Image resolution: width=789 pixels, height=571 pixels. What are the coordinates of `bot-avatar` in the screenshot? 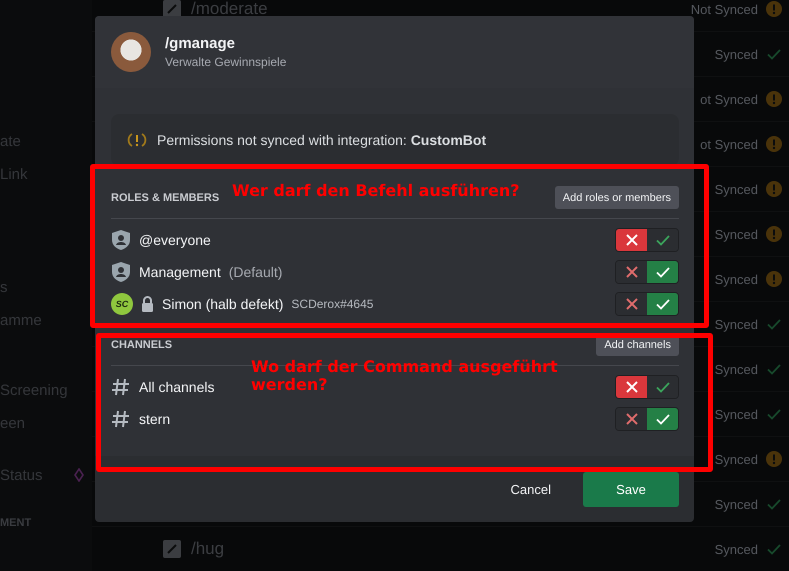 It's located at (131, 52).